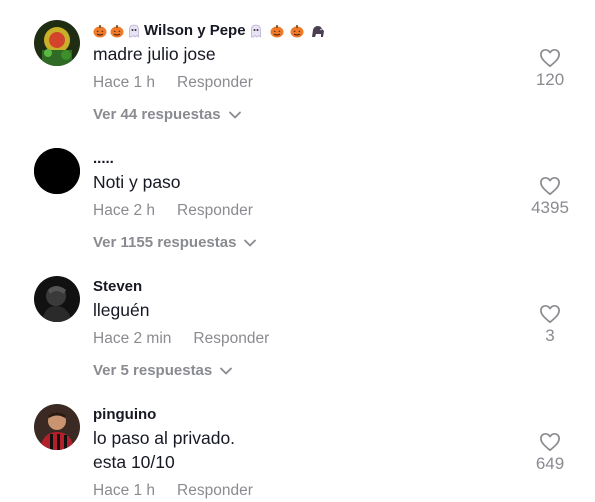 The height and width of the screenshot is (502, 595). I want to click on comment-username: Wilson y Pepe, so click(209, 30).